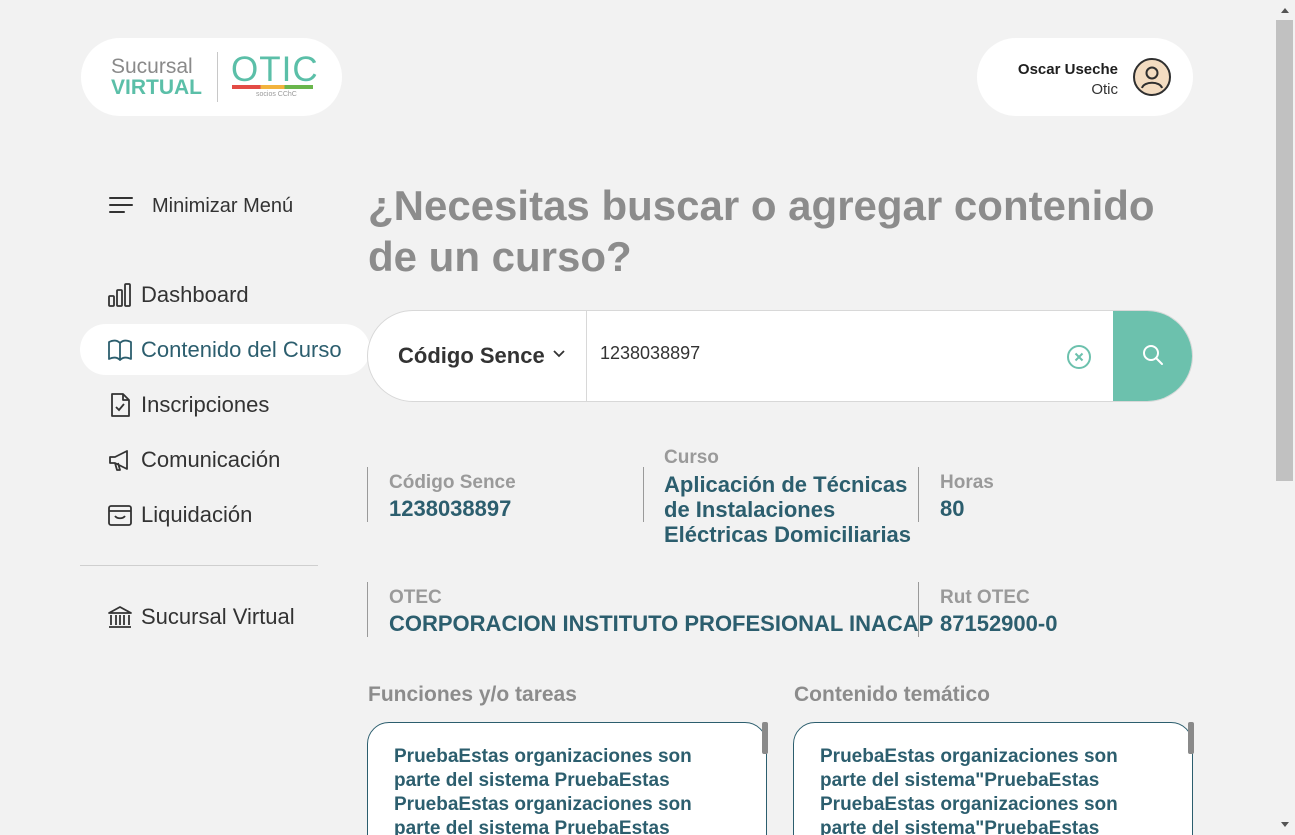 The width and height of the screenshot is (1295, 835). Describe the element at coordinates (120, 617) in the screenshot. I see `bank-icon` at that location.